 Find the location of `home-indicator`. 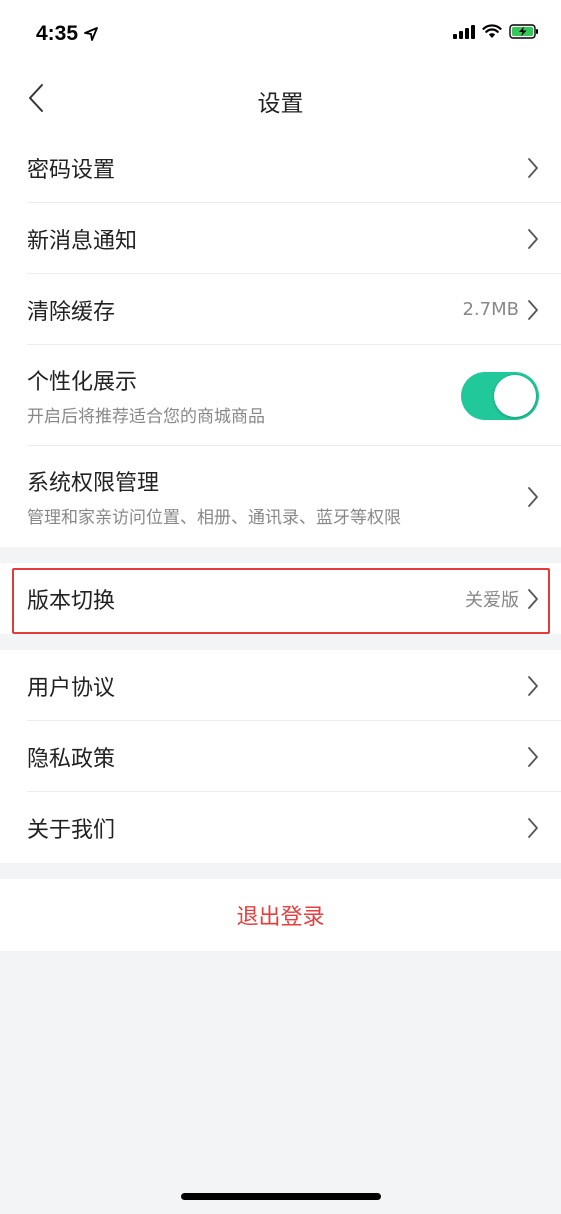

home-indicator is located at coordinates (281, 1196).